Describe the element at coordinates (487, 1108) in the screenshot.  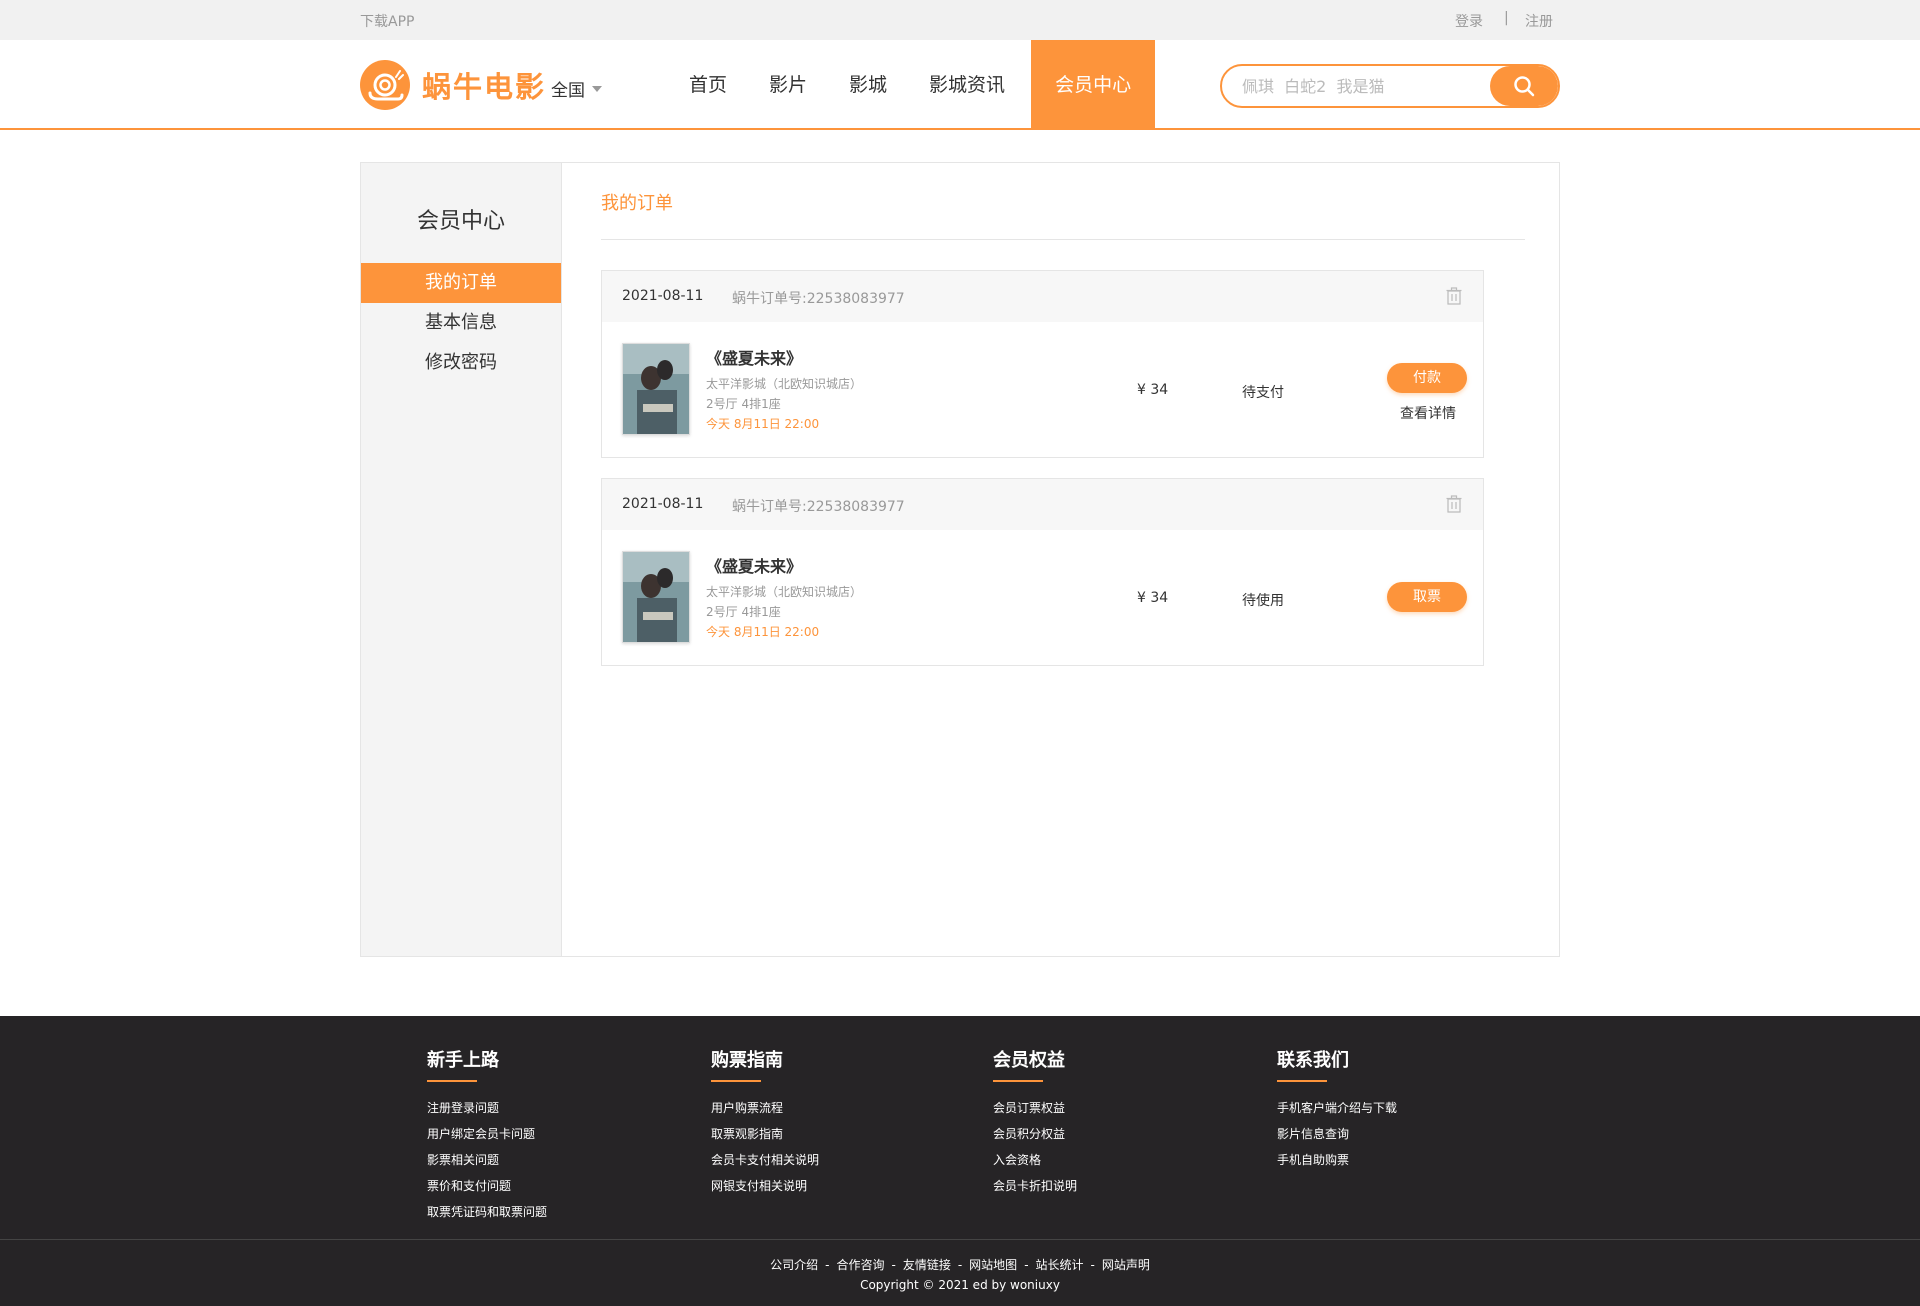
I see `footer-link: 注册登录问题` at that location.